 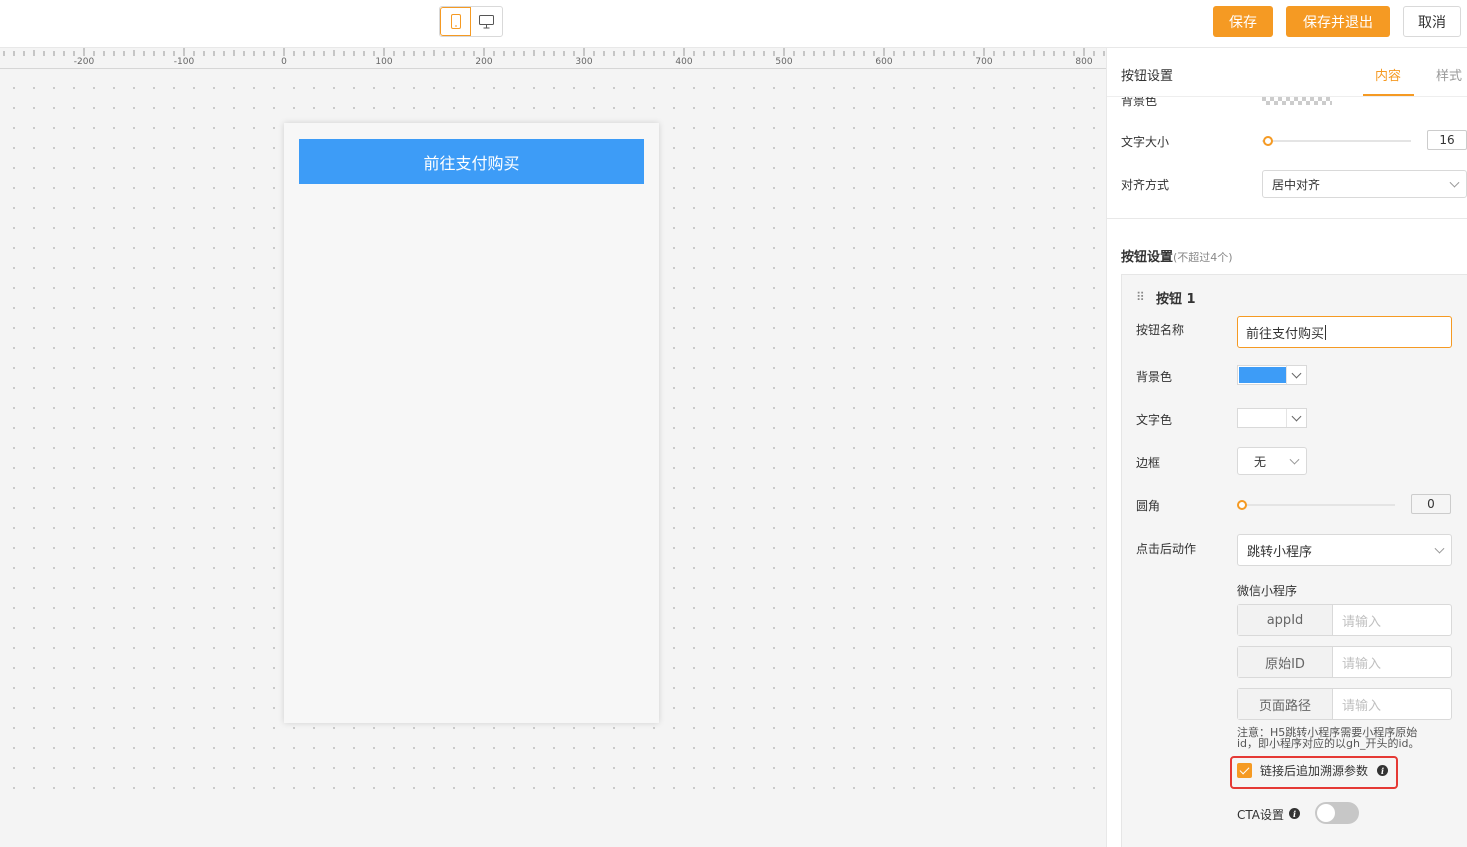 I want to click on font-size-label: 文字大小, so click(x=1145, y=142).